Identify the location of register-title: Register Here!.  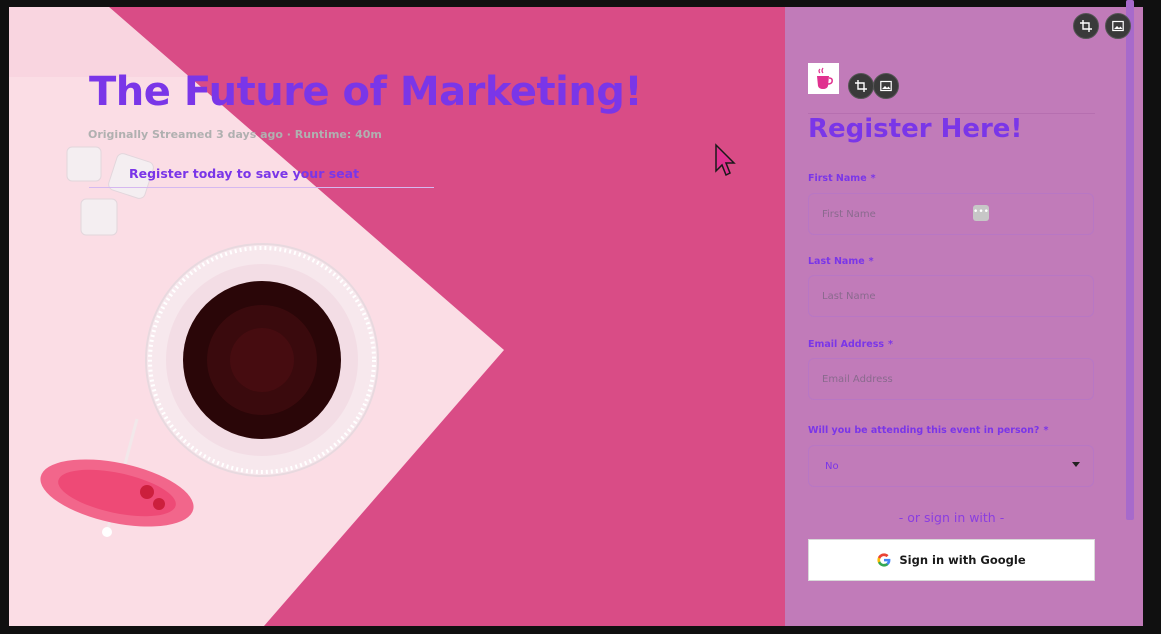
(915, 129).